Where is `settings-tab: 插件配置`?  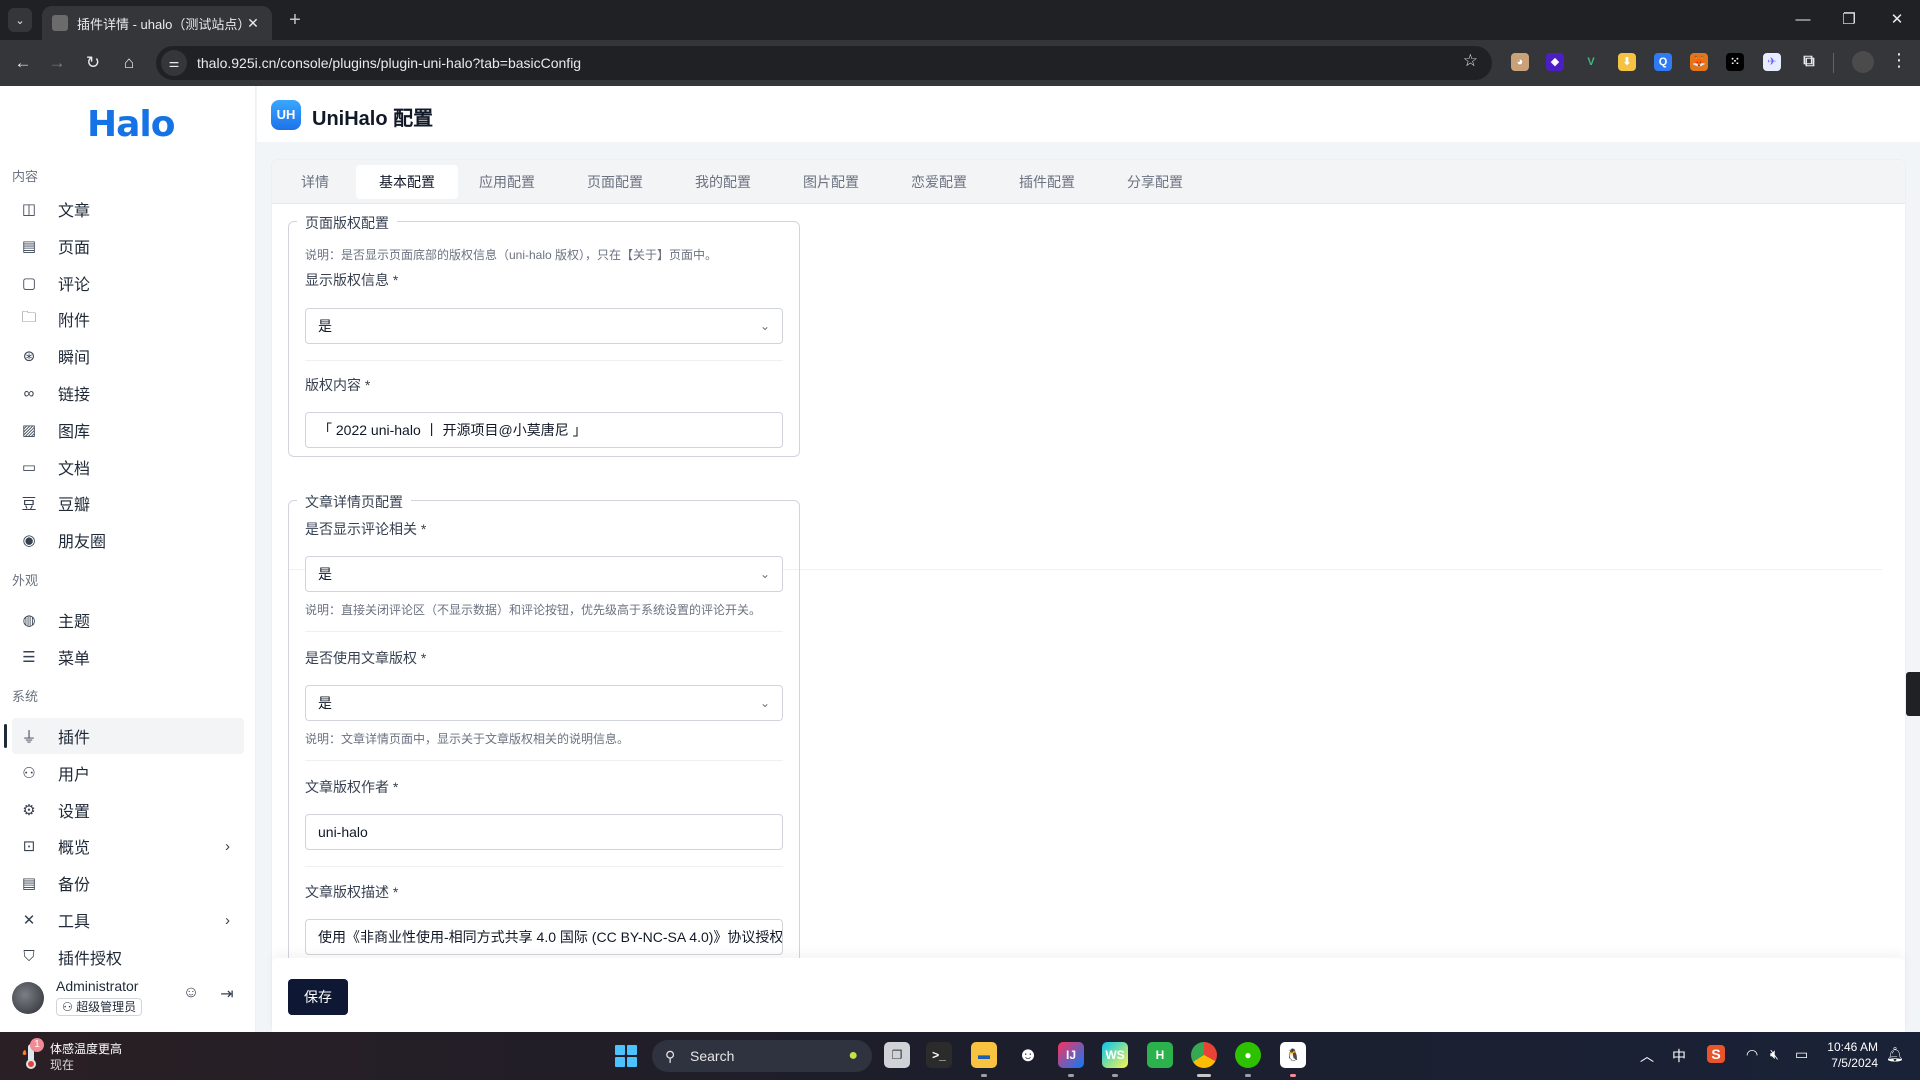 settings-tab: 插件配置 is located at coordinates (1047, 182).